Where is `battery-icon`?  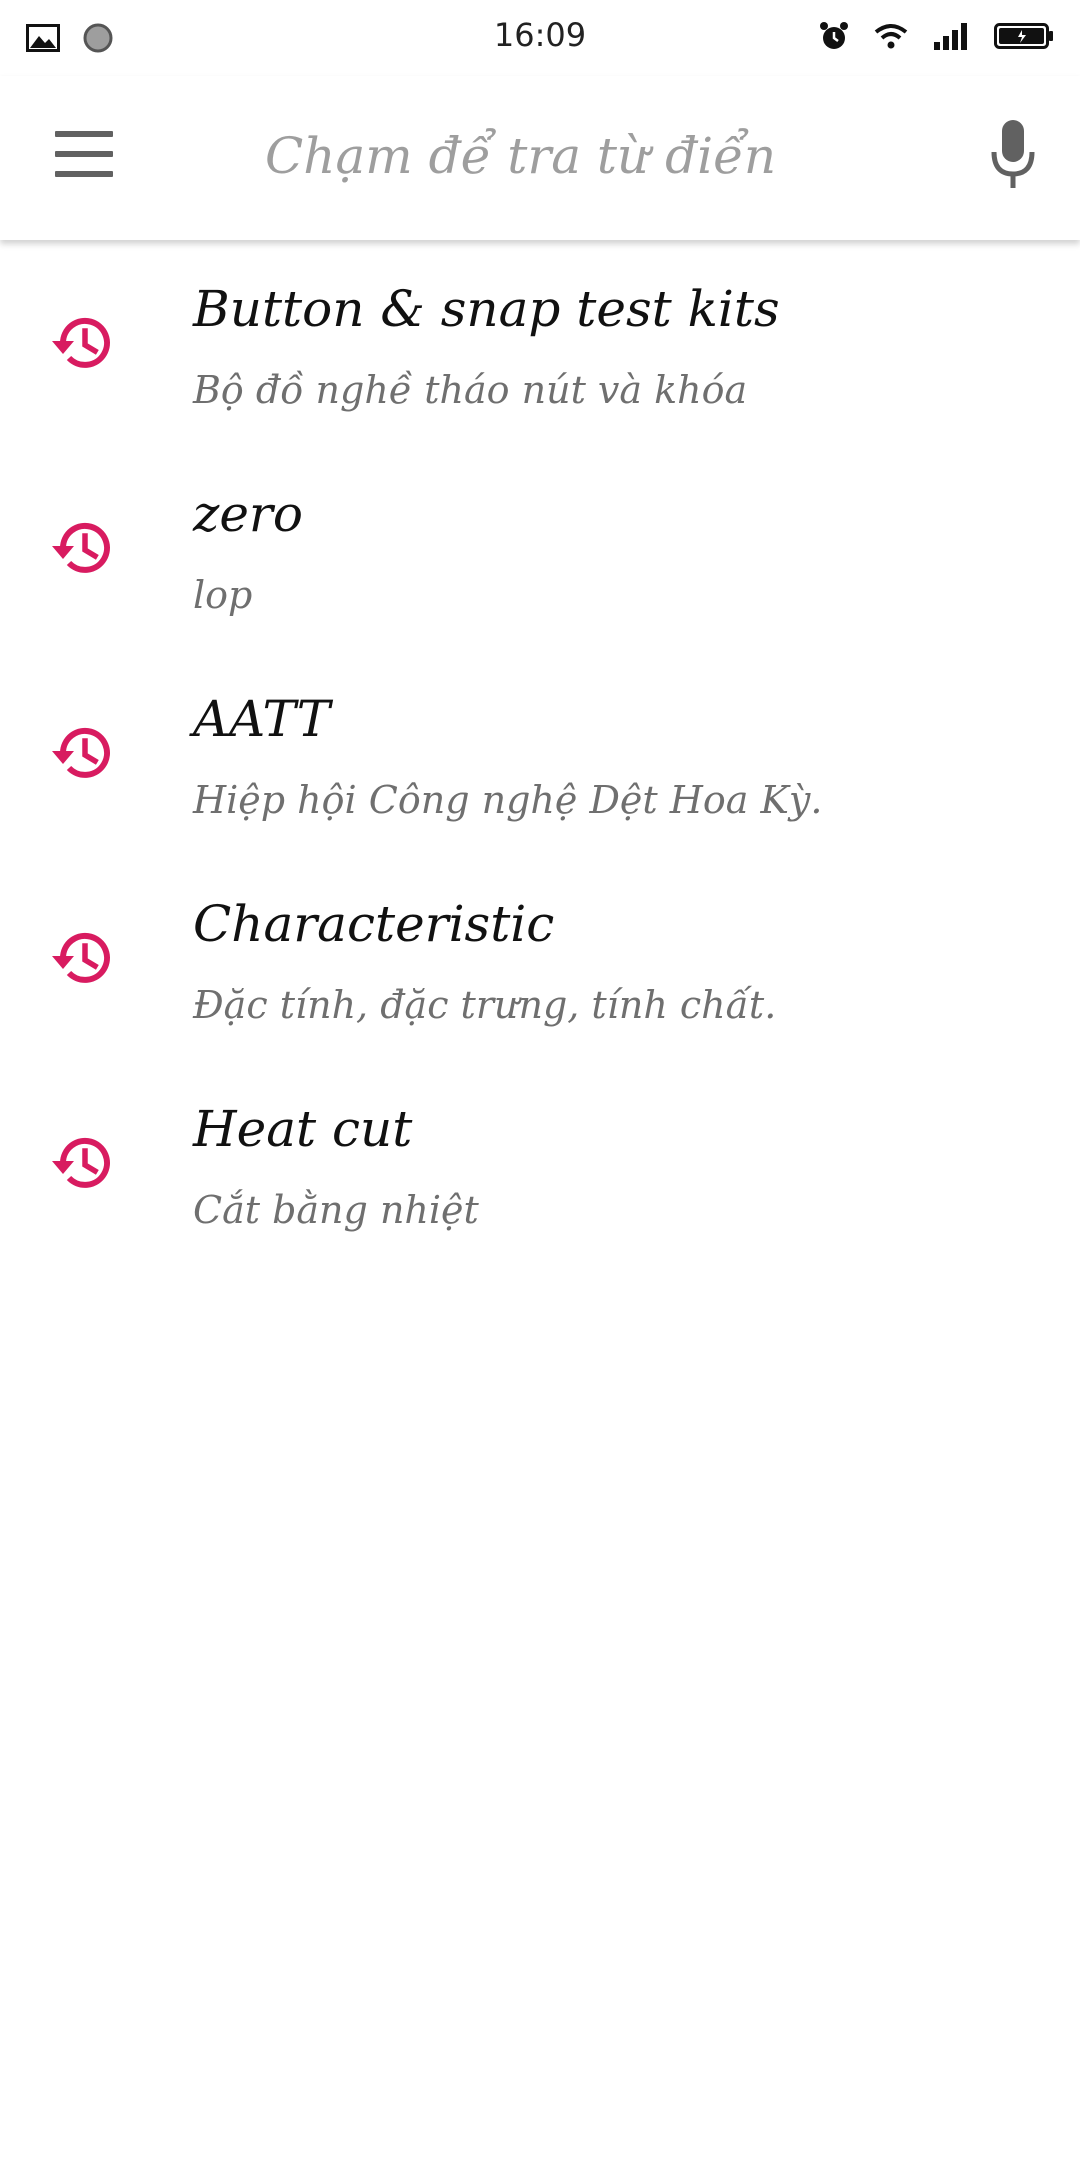 battery-icon is located at coordinates (1024, 38).